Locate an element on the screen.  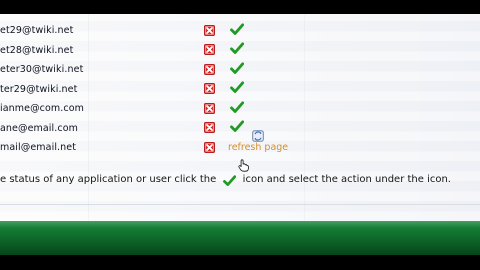
email-text: et28@twiki.net is located at coordinates (37, 50).